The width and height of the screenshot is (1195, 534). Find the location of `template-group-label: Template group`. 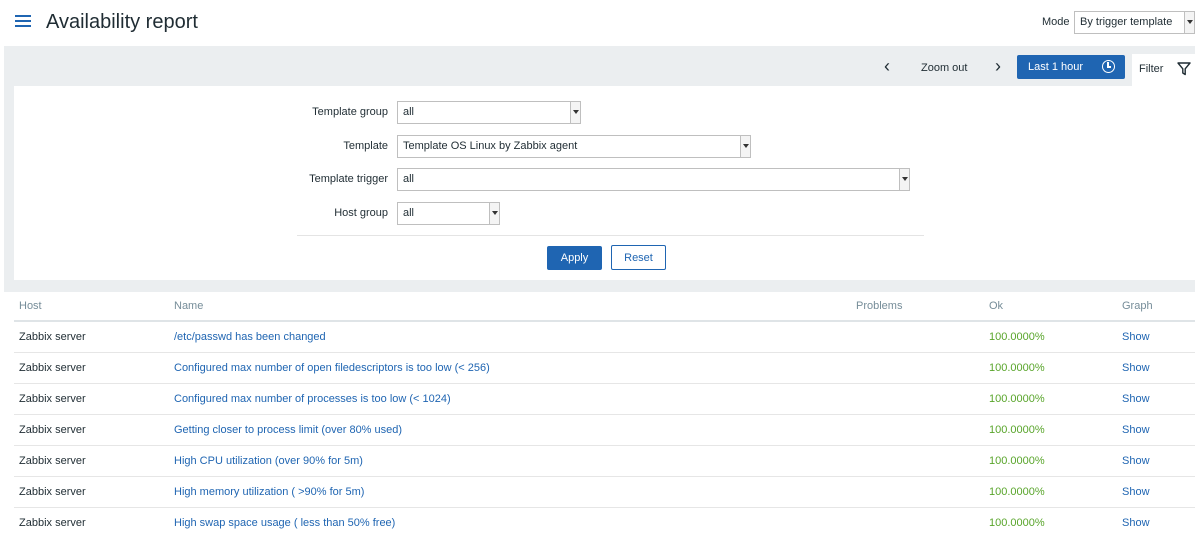

template-group-label: Template group is located at coordinates (350, 112).